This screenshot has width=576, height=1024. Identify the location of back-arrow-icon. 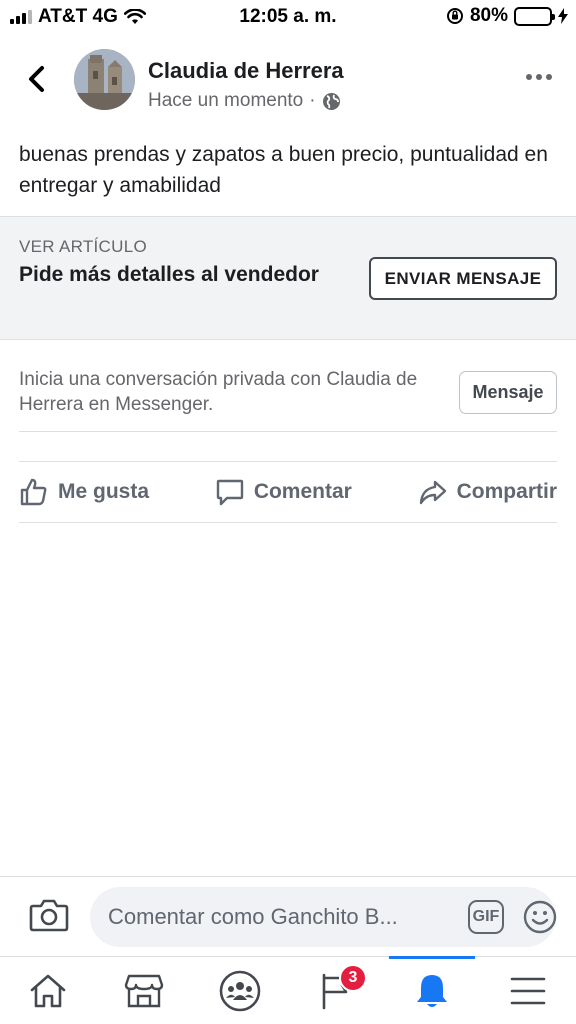
(37, 79).